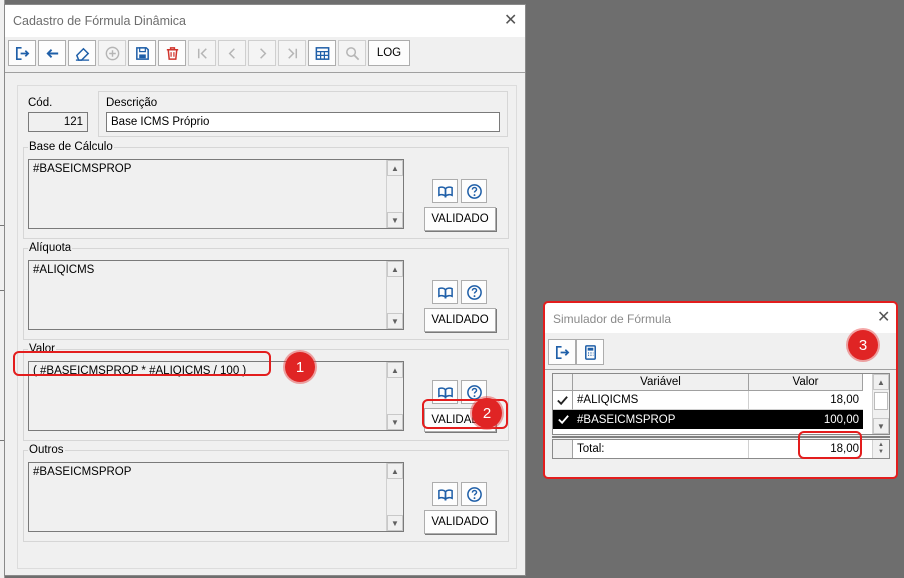 The image size is (904, 578). What do you see at coordinates (806, 382) in the screenshot?
I see `column-header: Valor` at bounding box center [806, 382].